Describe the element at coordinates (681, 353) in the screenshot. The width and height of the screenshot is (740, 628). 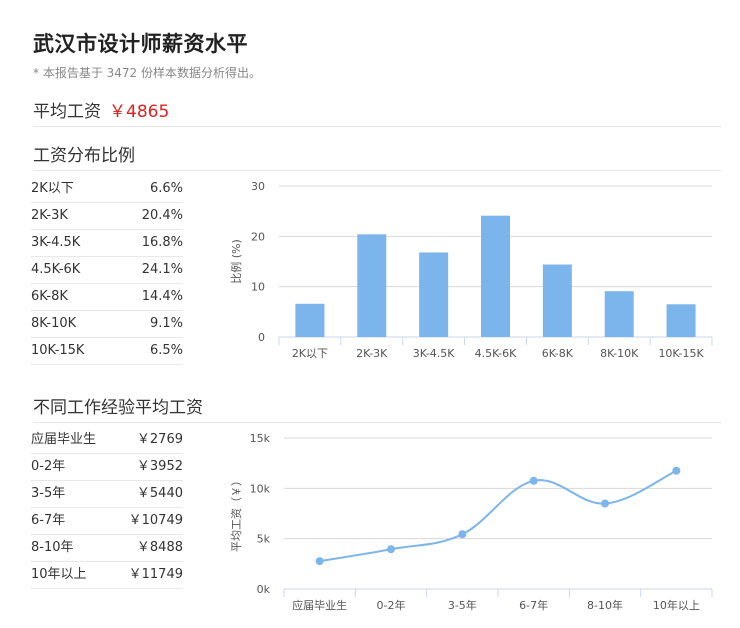
I see `bar-x-tick-label: 10K-15K` at that location.